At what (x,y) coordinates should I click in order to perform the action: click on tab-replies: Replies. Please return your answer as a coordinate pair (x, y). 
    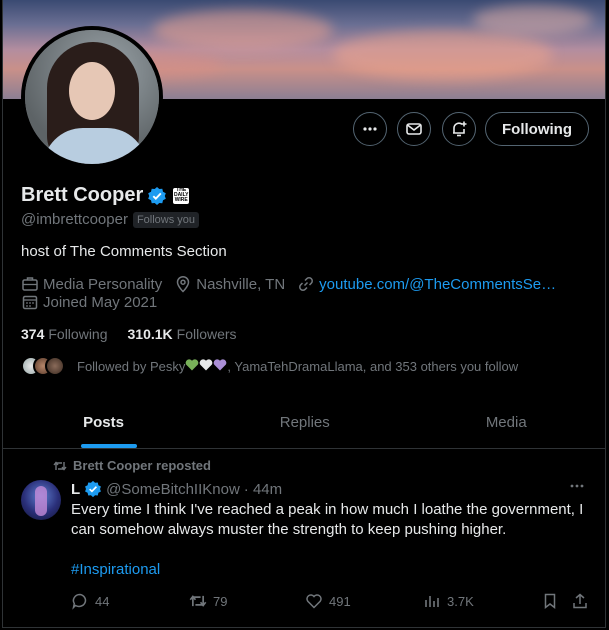
    Looking at the image, I should click on (305, 422).